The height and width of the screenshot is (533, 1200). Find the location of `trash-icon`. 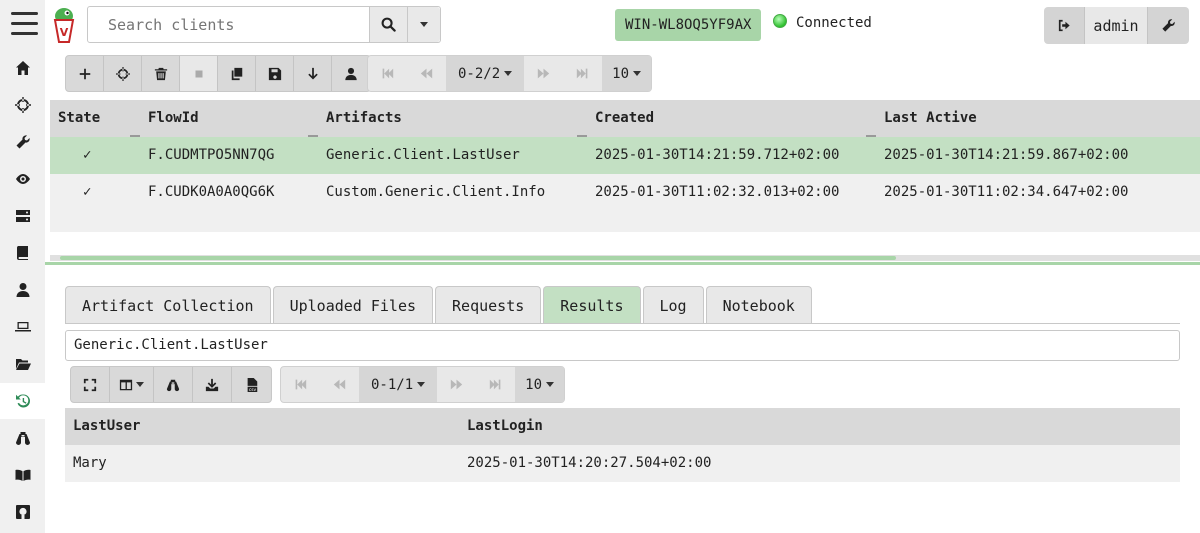

trash-icon is located at coordinates (160, 73).